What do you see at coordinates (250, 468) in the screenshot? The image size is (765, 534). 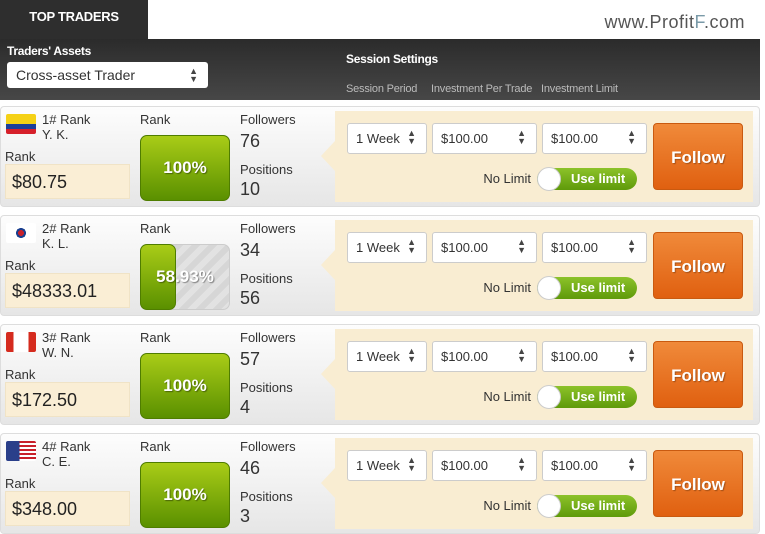 I see `followers-count: 46` at bounding box center [250, 468].